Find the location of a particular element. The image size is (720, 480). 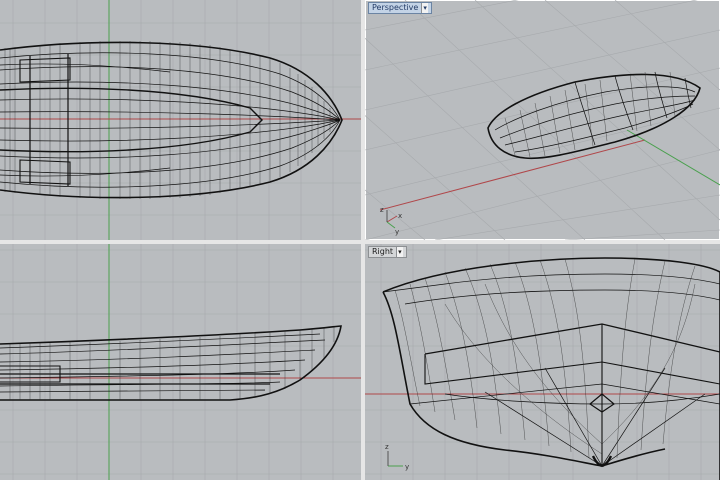

viewport-title-perspective: Perspective ▾ is located at coordinates (400, 8).